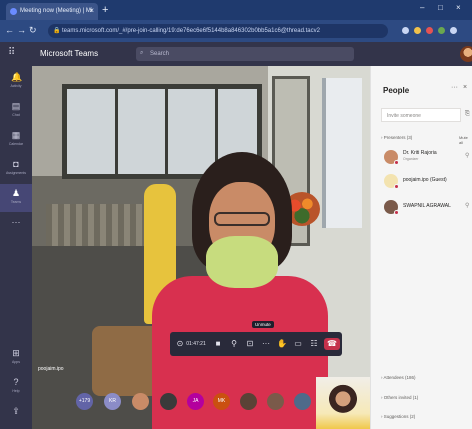 Image resolution: width=472 pixels, height=429 pixels. I want to click on share-screen-icon: ⊡, so click(250, 344).